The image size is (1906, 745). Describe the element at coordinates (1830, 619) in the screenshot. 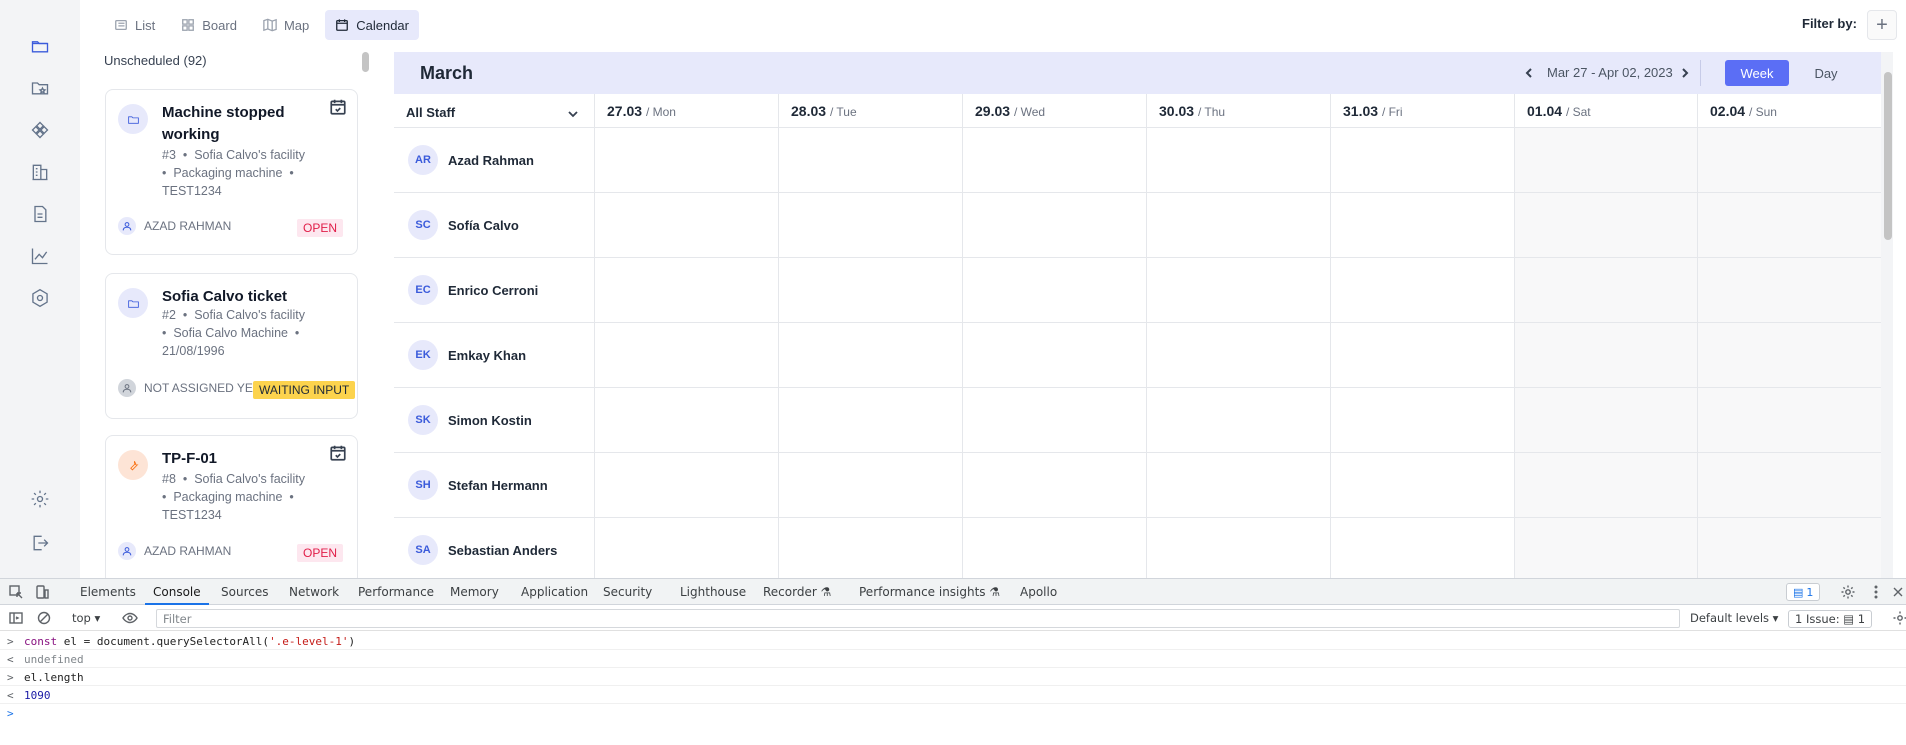

I see `issues-count-button: 1 Issue: ▤ 1` at that location.